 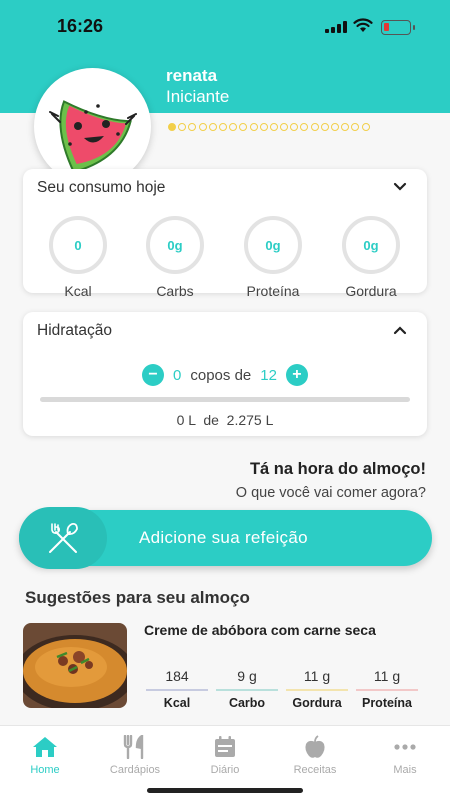 What do you see at coordinates (247, 676) in the screenshot?
I see `nutrient-value: 9 g` at bounding box center [247, 676].